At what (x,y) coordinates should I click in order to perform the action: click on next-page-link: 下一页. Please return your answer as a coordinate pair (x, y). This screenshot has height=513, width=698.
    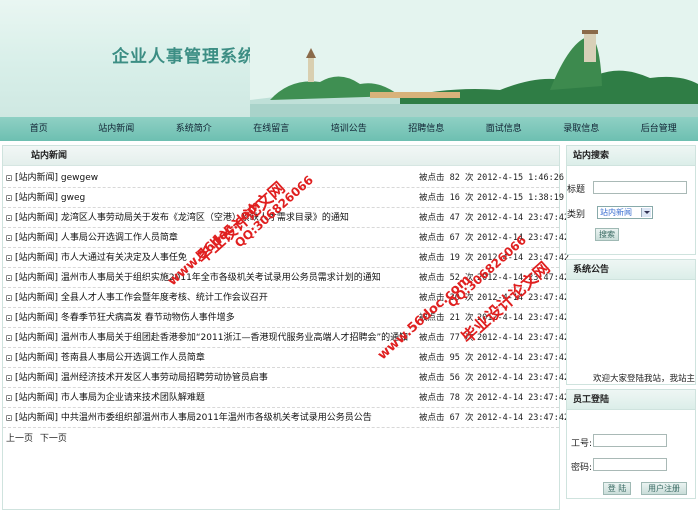
    Looking at the image, I should click on (53, 439).